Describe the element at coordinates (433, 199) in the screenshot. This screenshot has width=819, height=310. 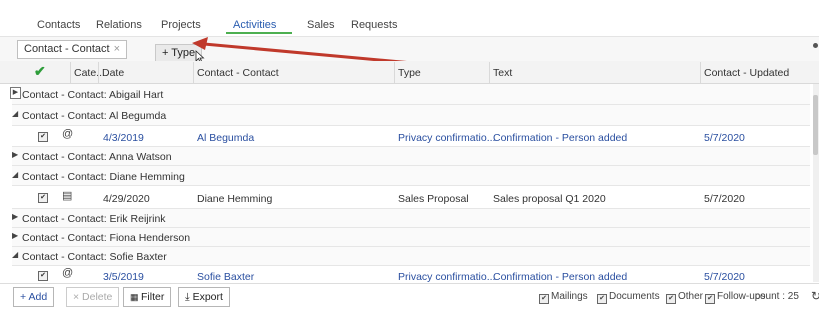
I see `row-type: Sales Proposal` at that location.